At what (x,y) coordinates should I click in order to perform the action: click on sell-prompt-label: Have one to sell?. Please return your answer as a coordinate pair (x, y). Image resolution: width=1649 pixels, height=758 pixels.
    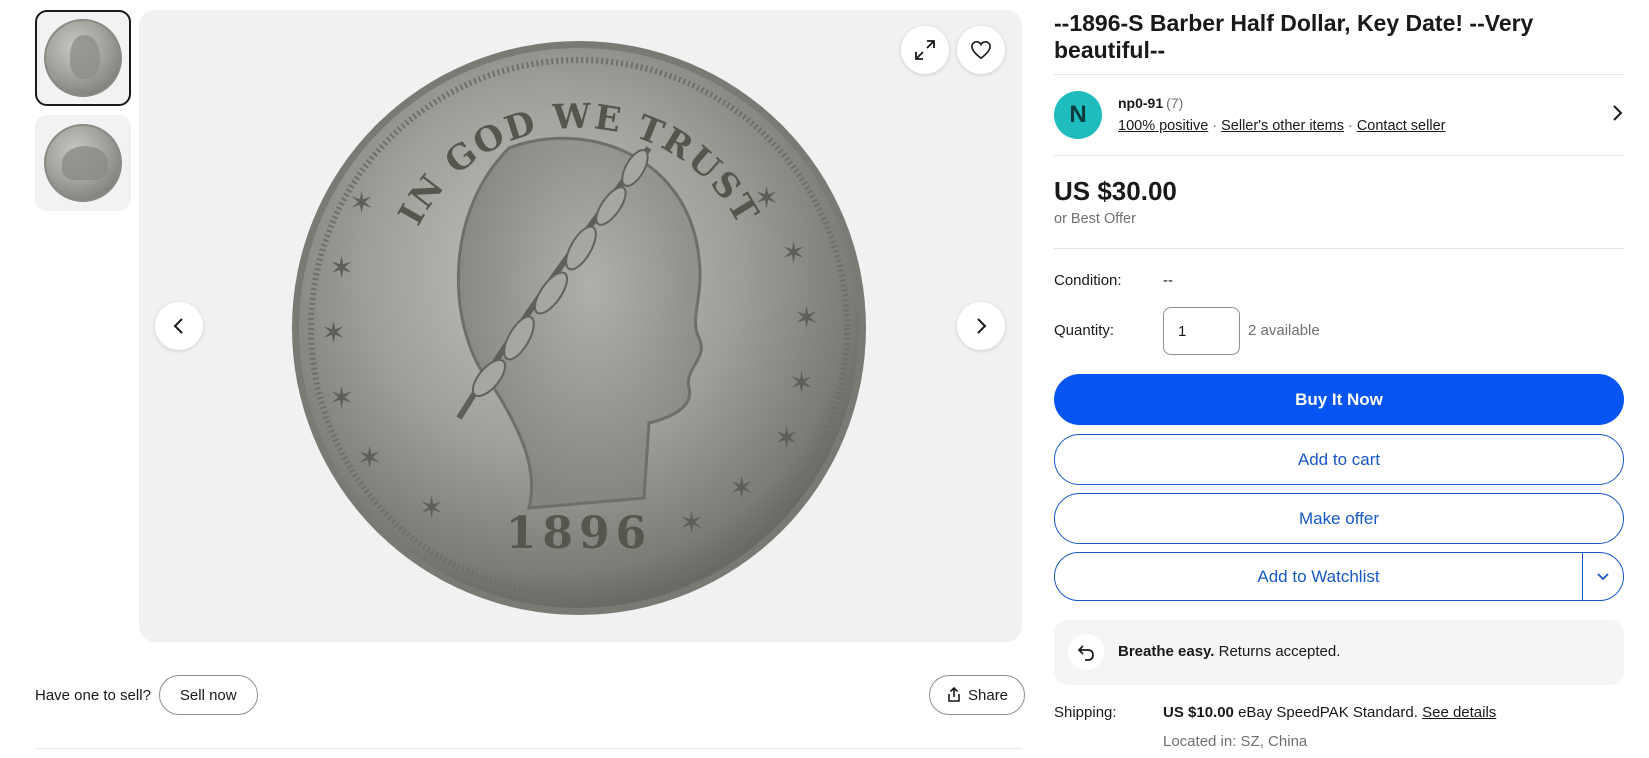
    Looking at the image, I should click on (93, 695).